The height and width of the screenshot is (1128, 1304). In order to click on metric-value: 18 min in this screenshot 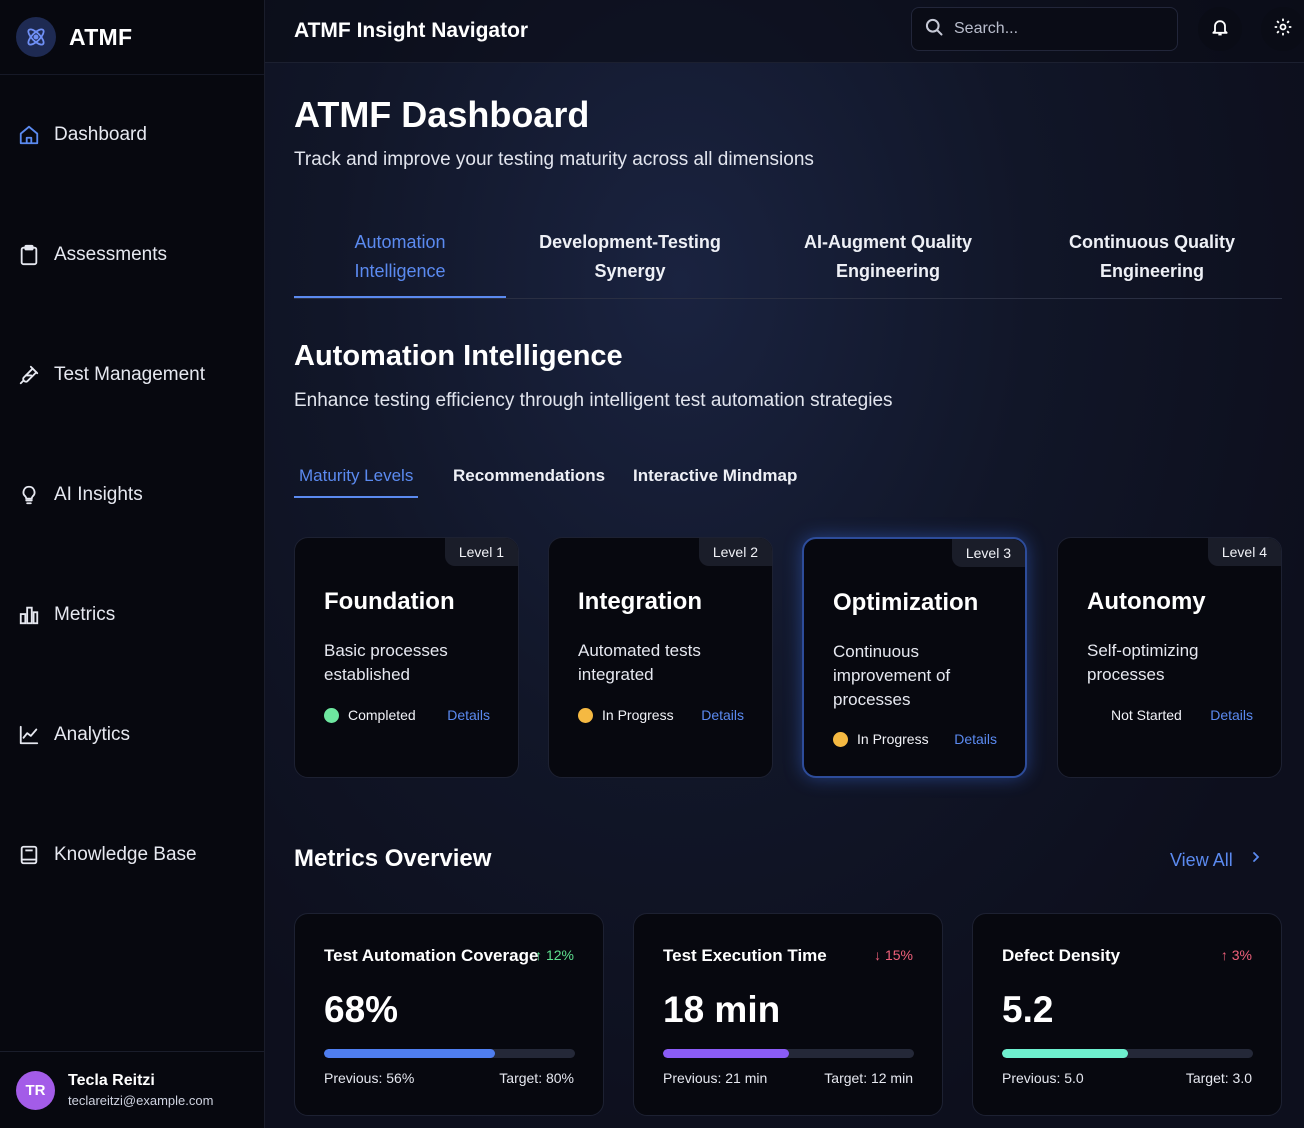, I will do `click(722, 1009)`.